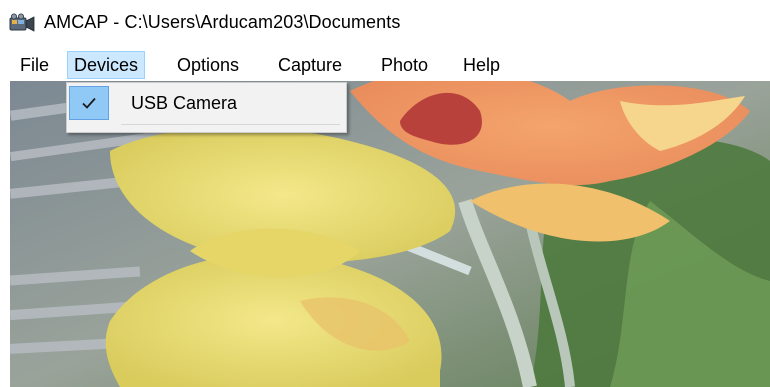  I want to click on menu-photo: Photo, so click(404, 65).